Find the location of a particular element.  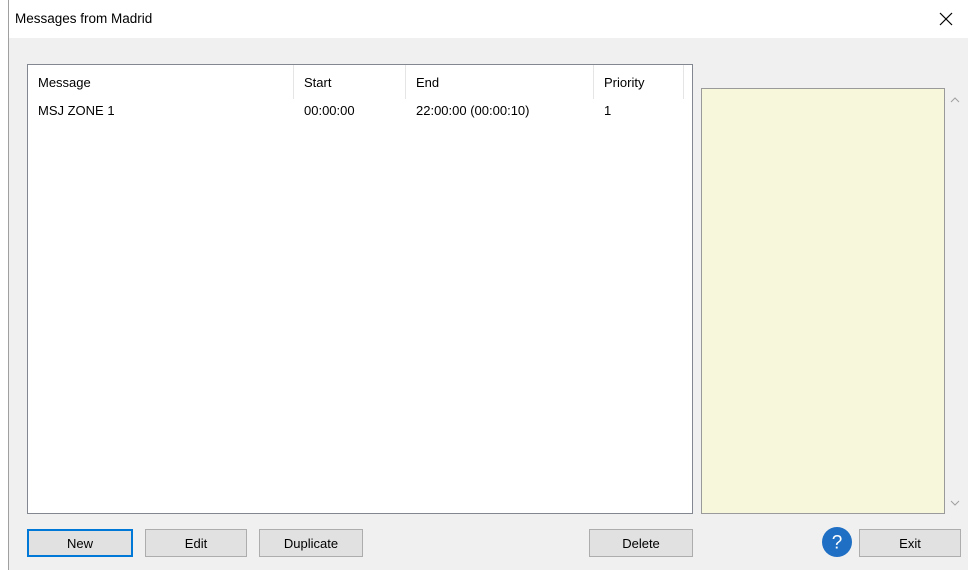

cell-message: MSJ ZONE 1 is located at coordinates (76, 110).